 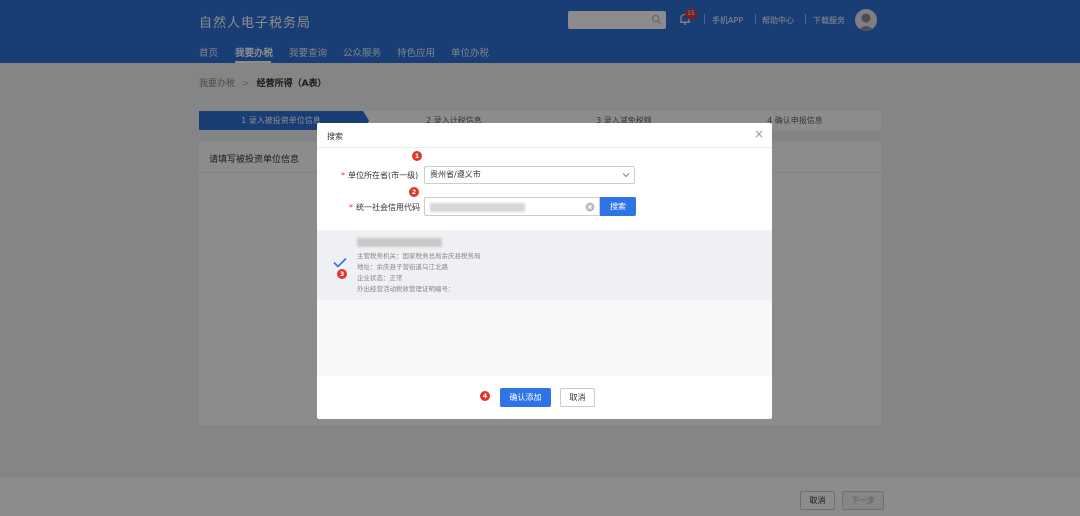 I want to click on redacted-value, so click(x=477, y=207).